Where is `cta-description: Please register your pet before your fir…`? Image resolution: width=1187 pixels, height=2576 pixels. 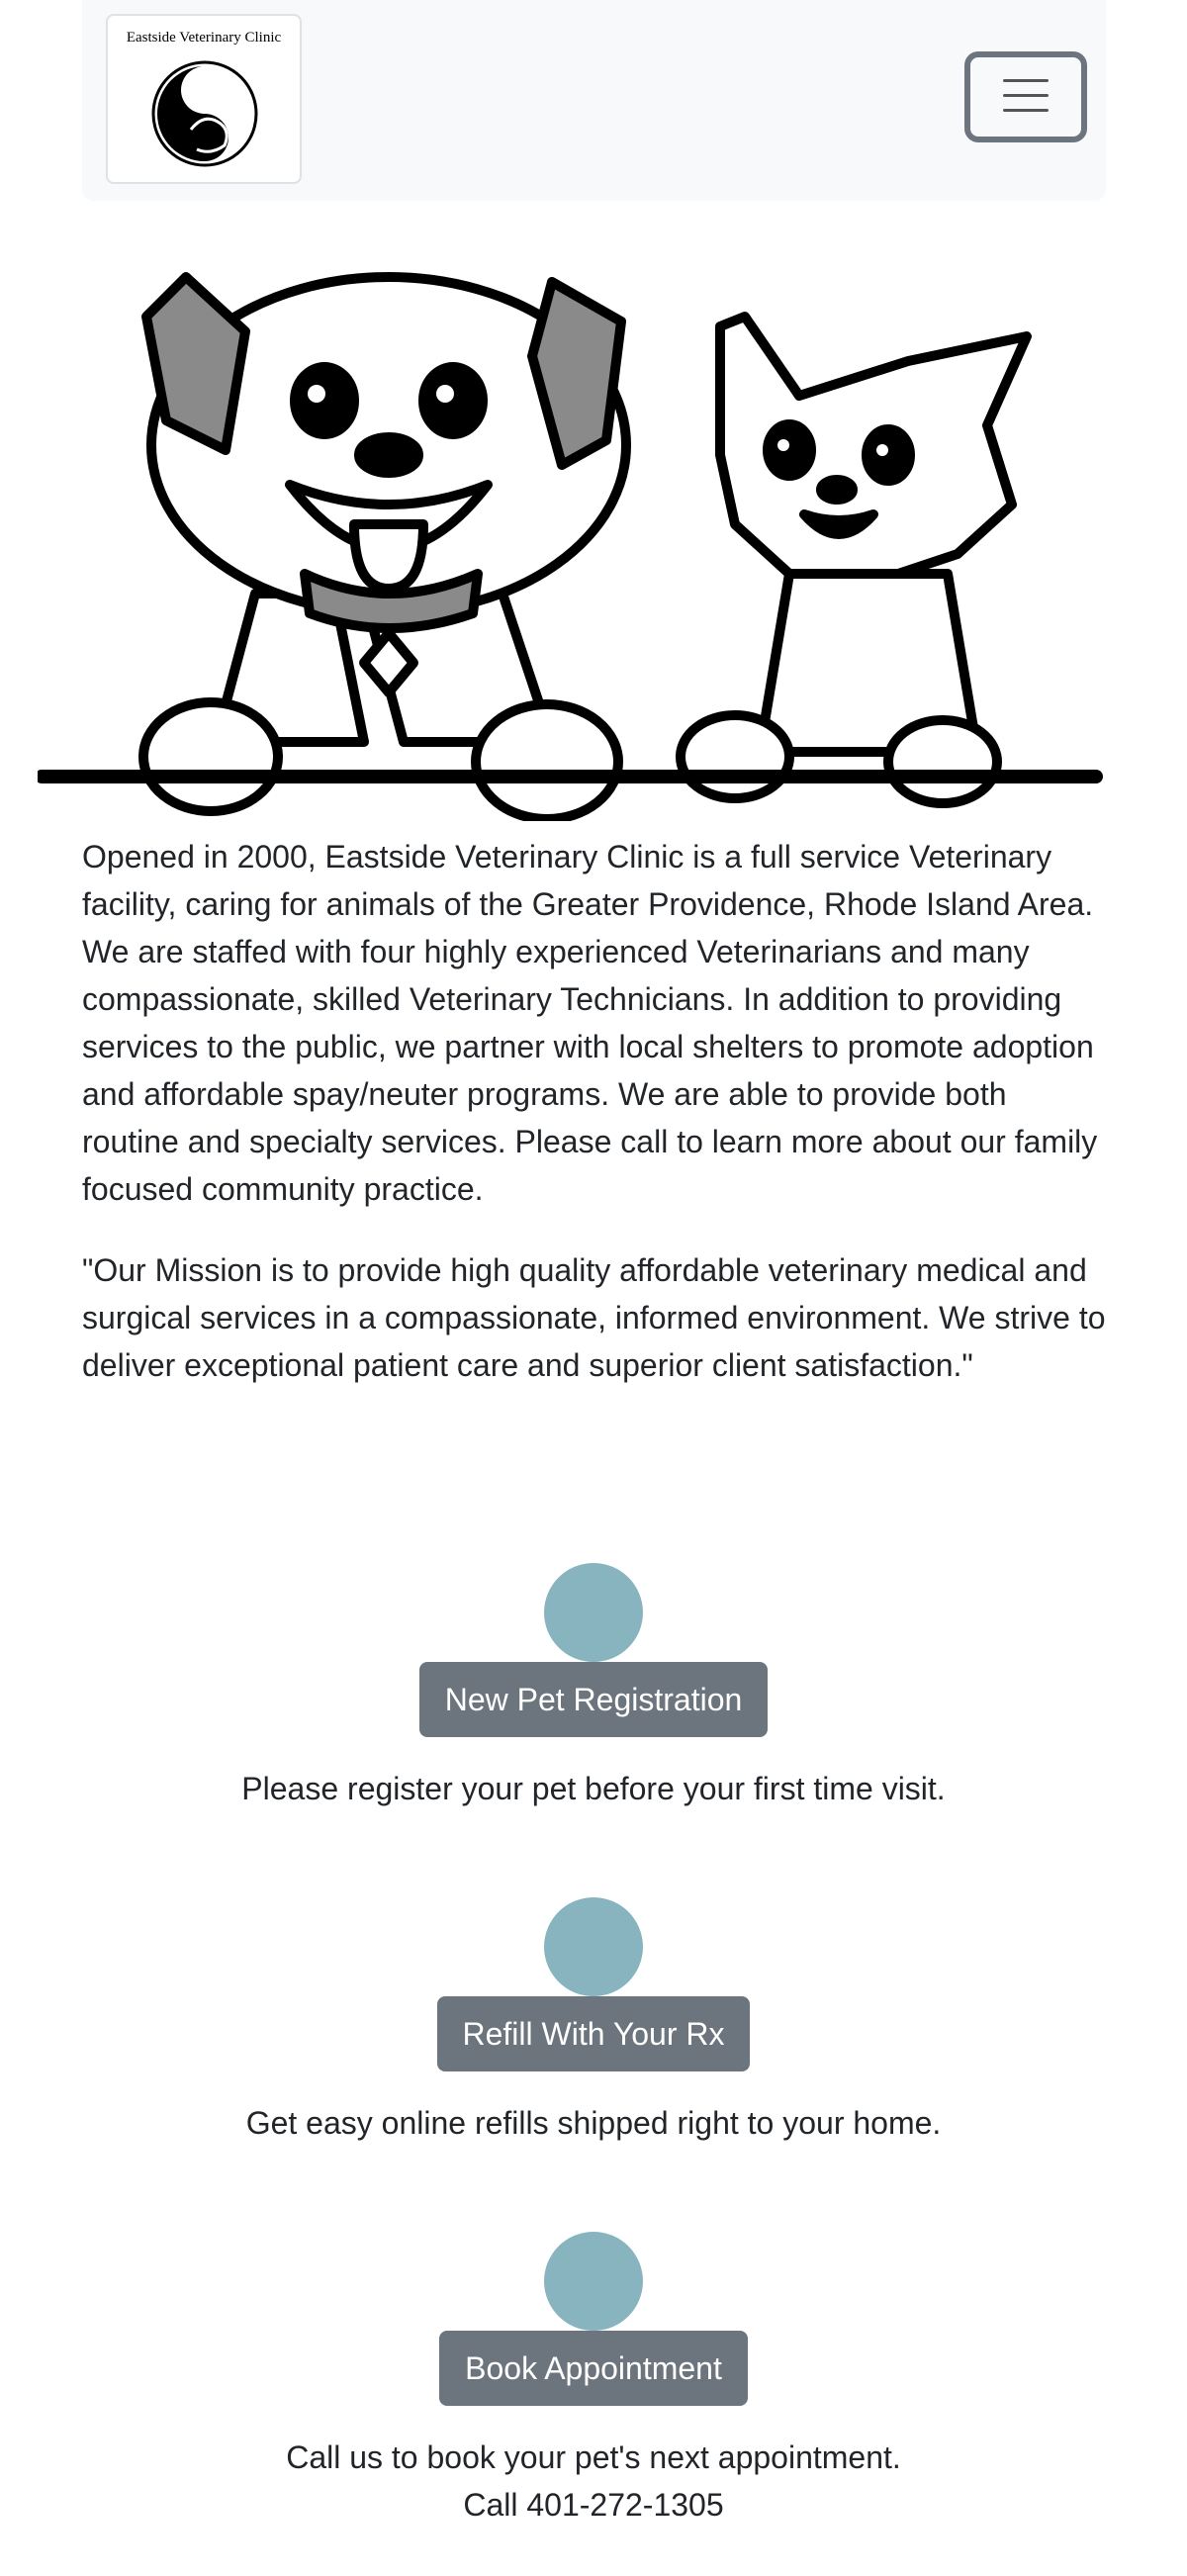 cta-description: Please register your pet before your fir… is located at coordinates (593, 1789).